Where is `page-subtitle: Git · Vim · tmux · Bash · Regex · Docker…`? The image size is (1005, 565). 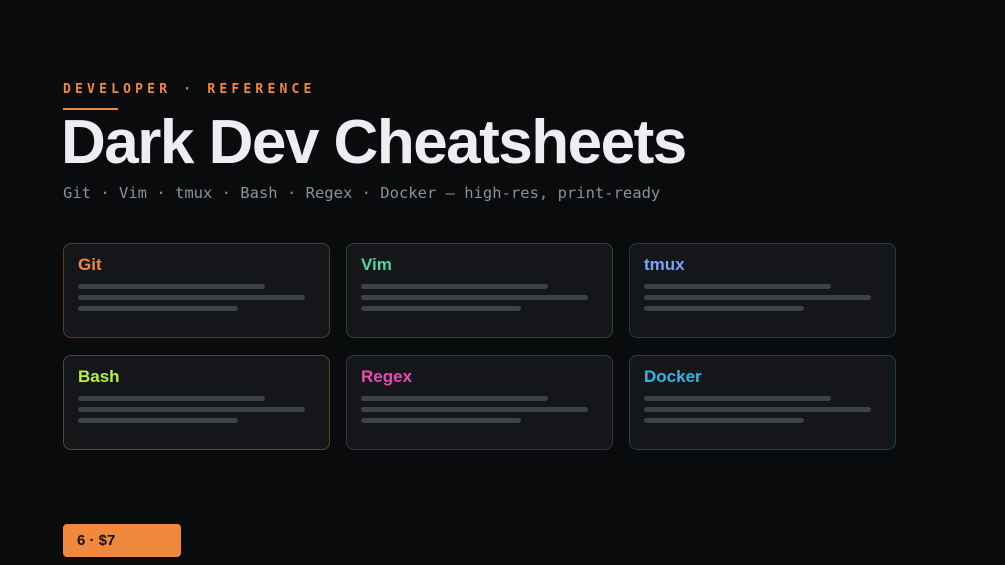 page-subtitle: Git · Vim · tmux · Bash · Regex · Docker… is located at coordinates (362, 193).